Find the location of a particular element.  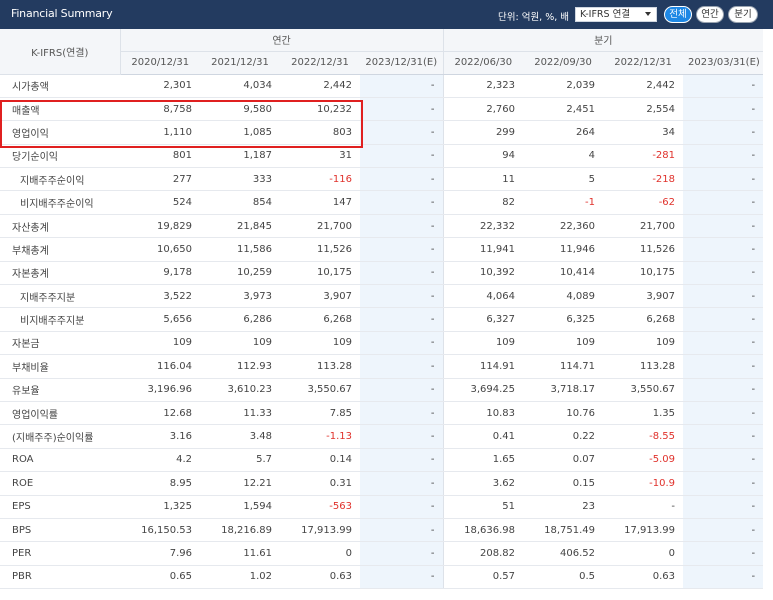

table-cell: -563 is located at coordinates (320, 507).